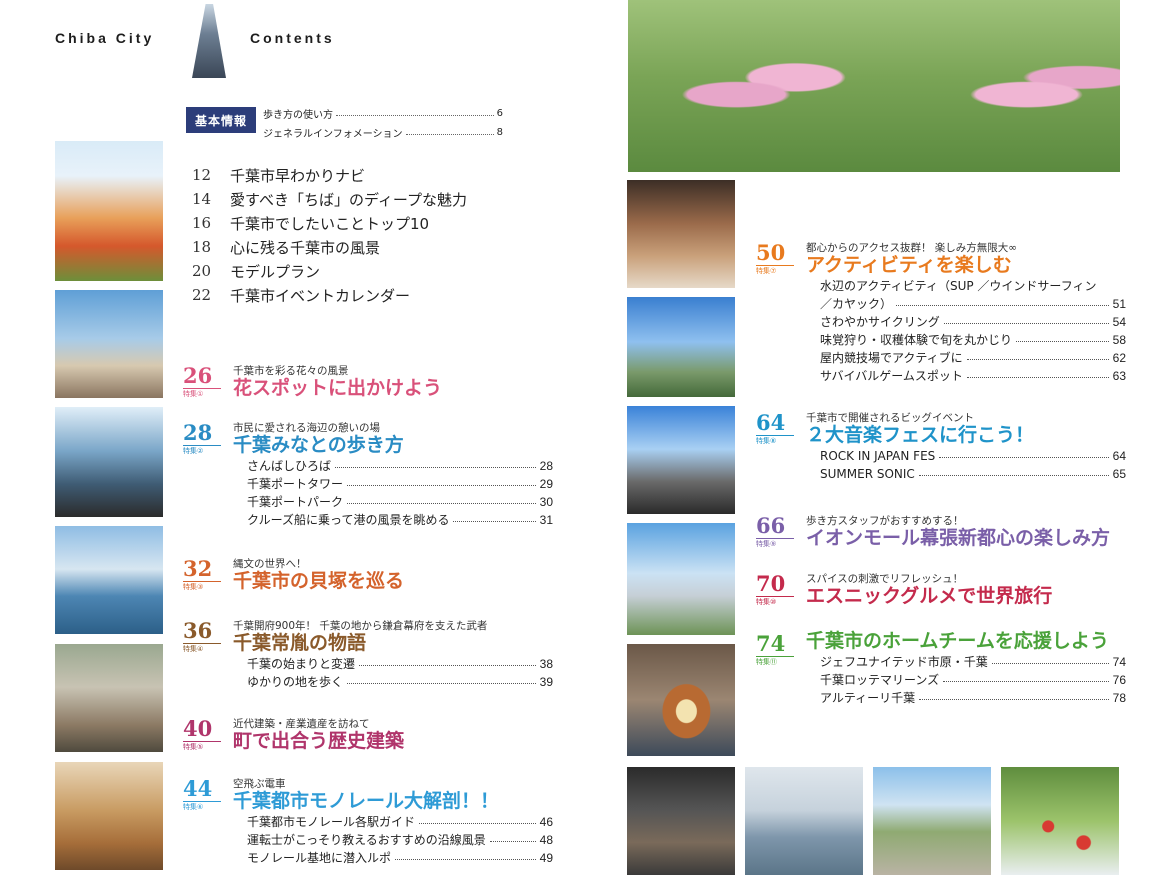  Describe the element at coordinates (973, 474) in the screenshot. I see `section-item: SUMMER SONIC 65` at that location.